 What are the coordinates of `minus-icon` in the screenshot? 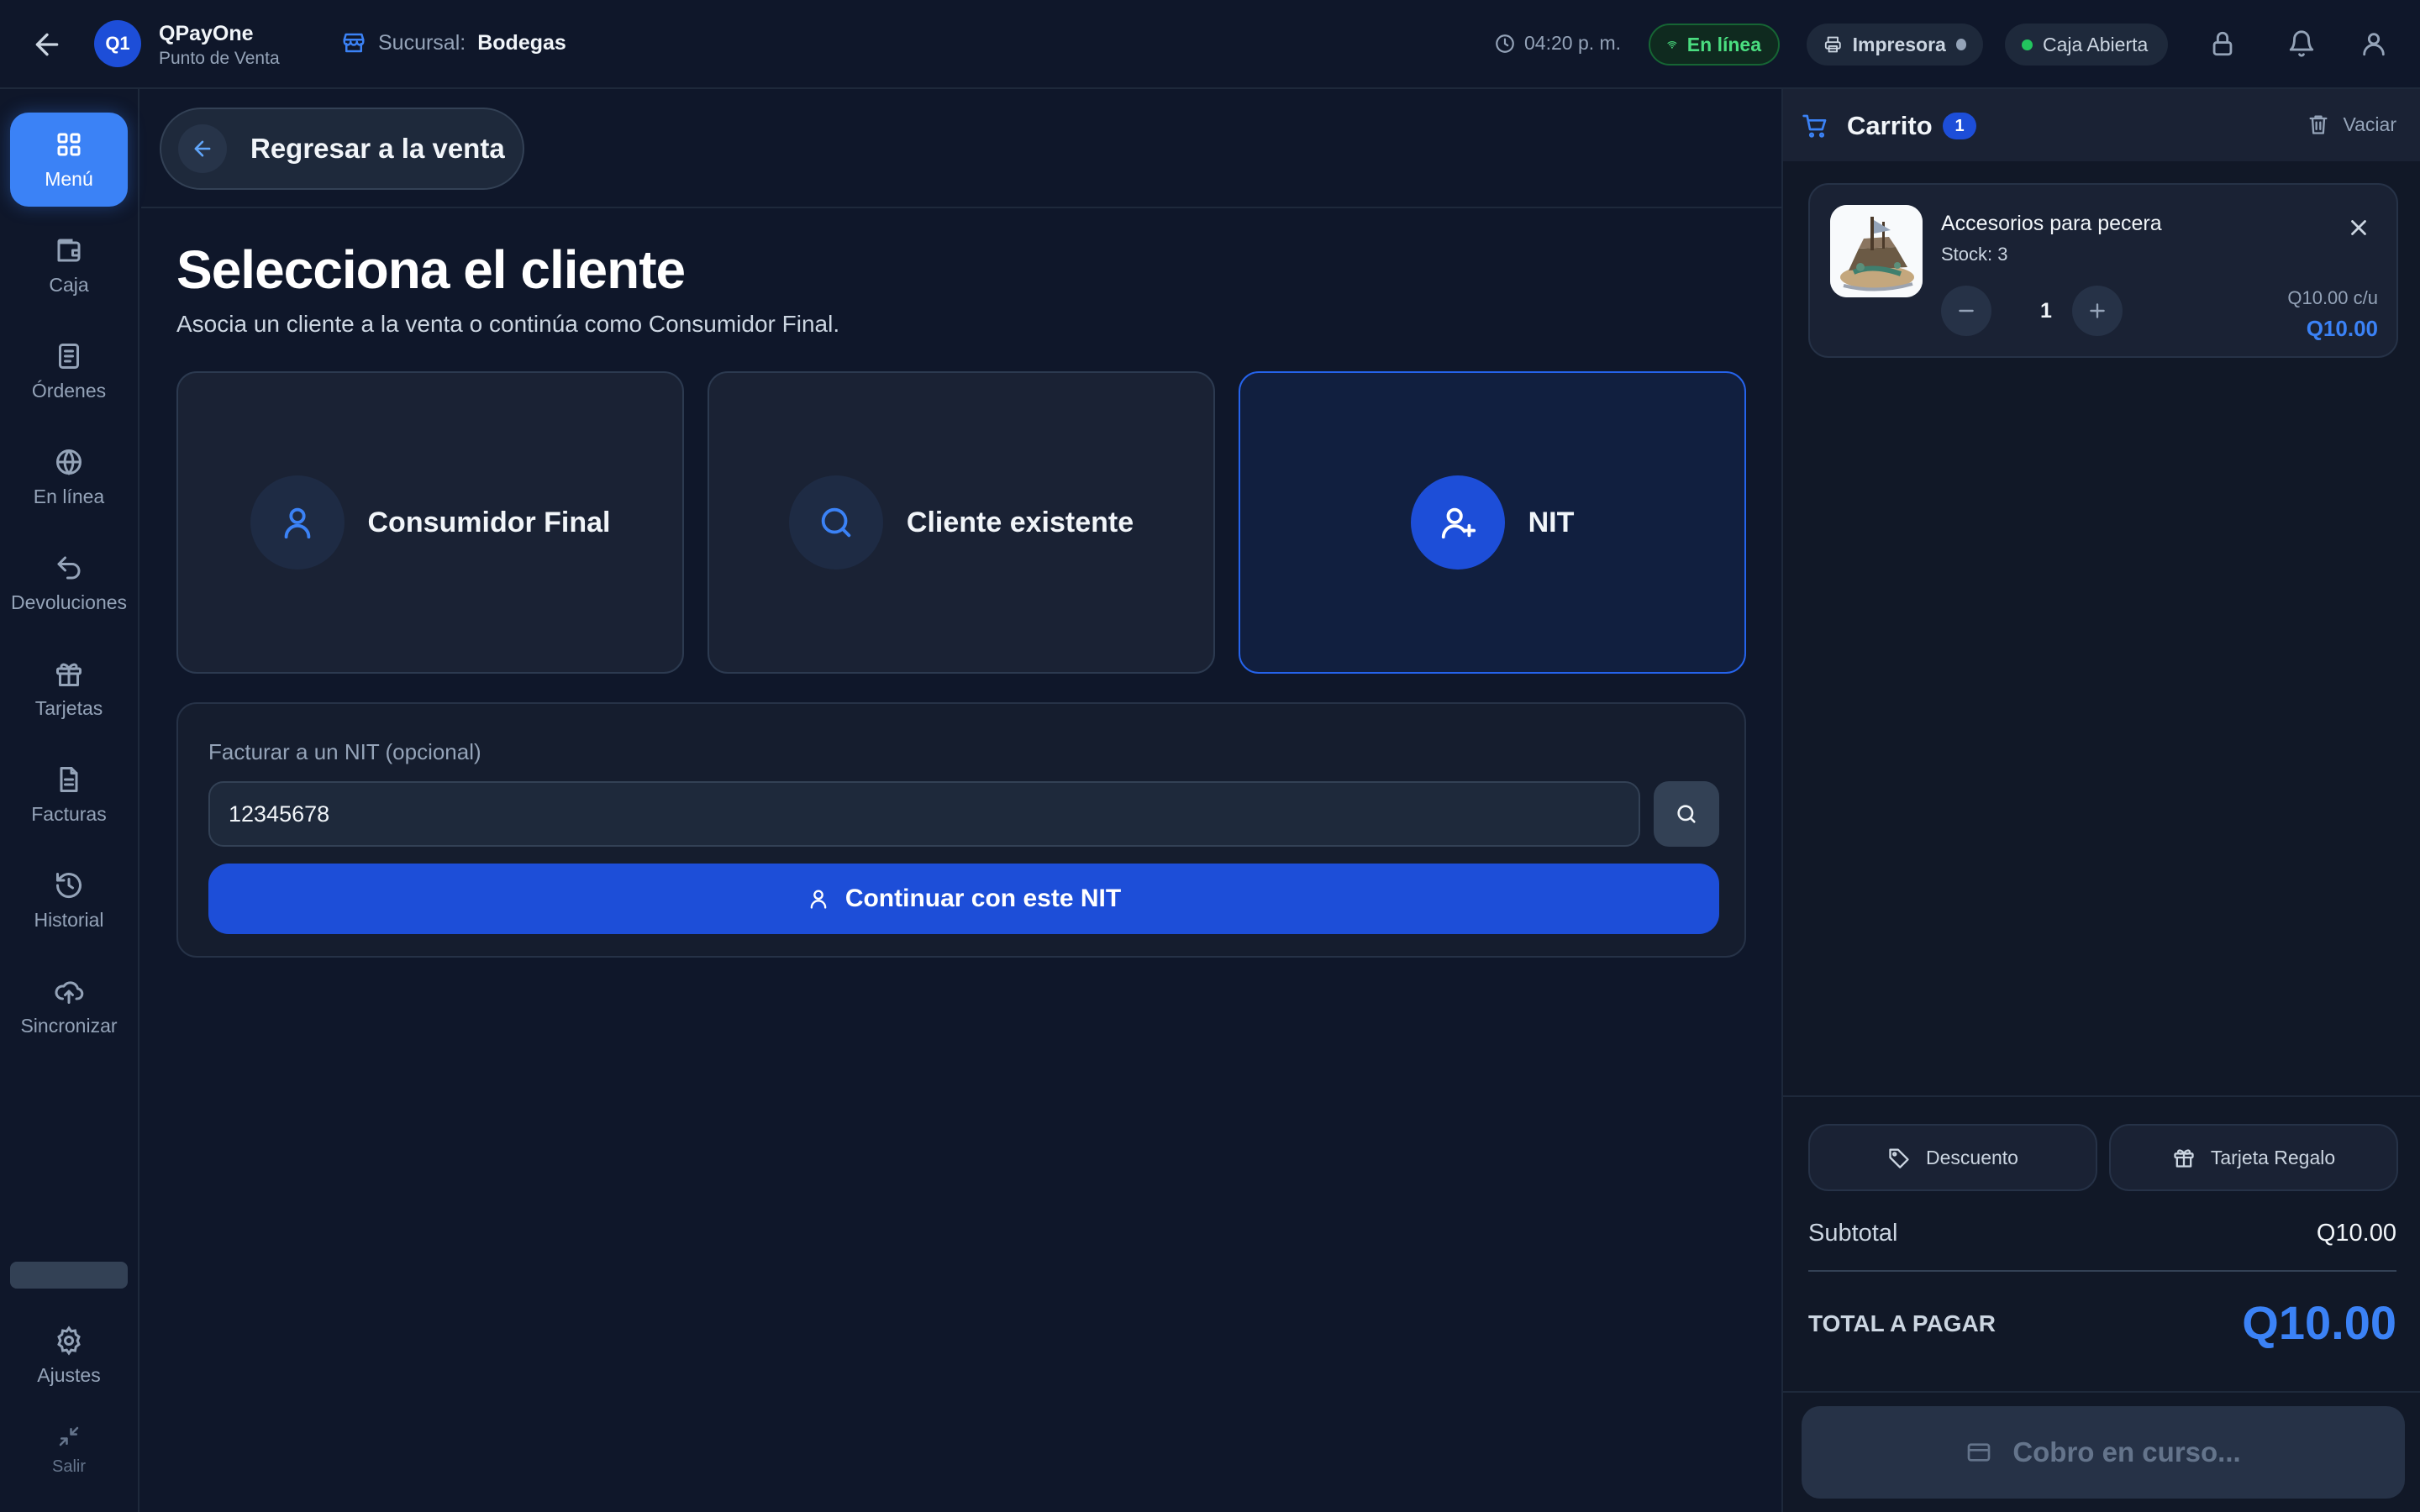 It's located at (1967, 310).